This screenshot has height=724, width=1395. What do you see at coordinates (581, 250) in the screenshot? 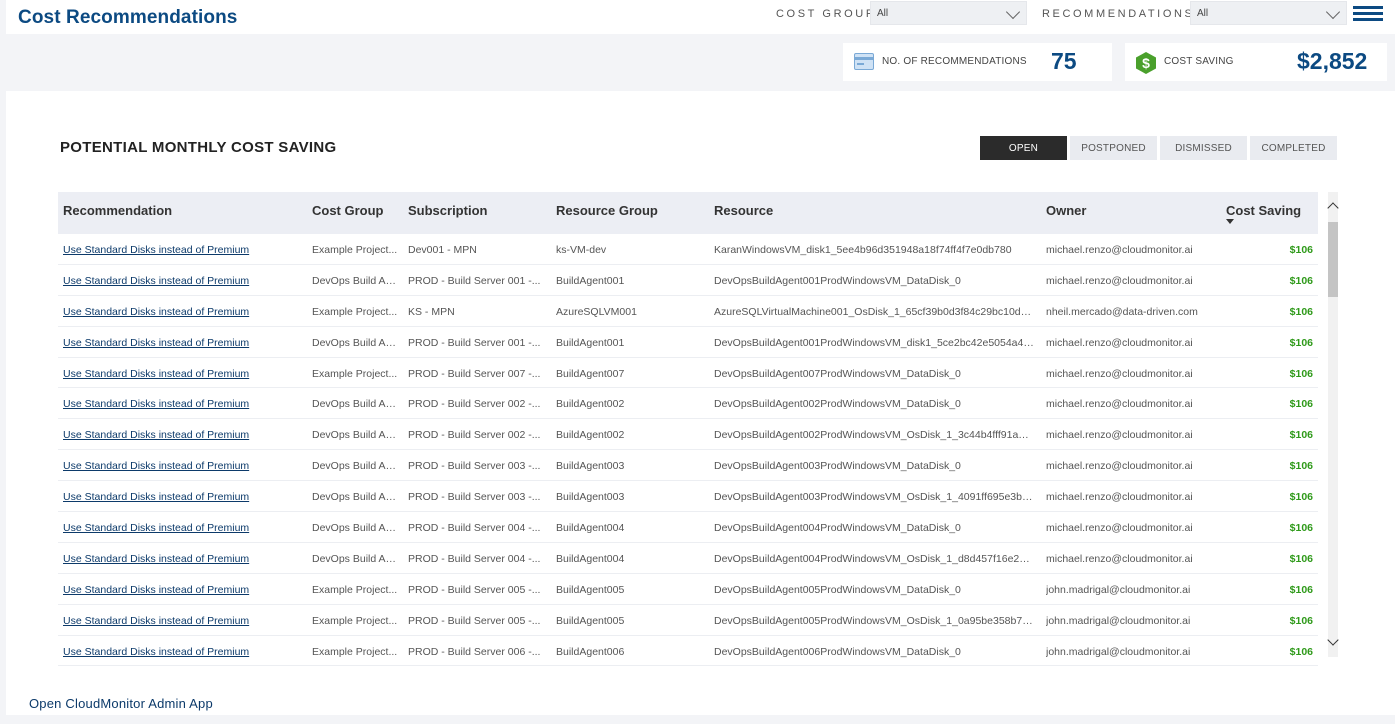
I see `resource-group-cell: ks-VM-dev` at bounding box center [581, 250].